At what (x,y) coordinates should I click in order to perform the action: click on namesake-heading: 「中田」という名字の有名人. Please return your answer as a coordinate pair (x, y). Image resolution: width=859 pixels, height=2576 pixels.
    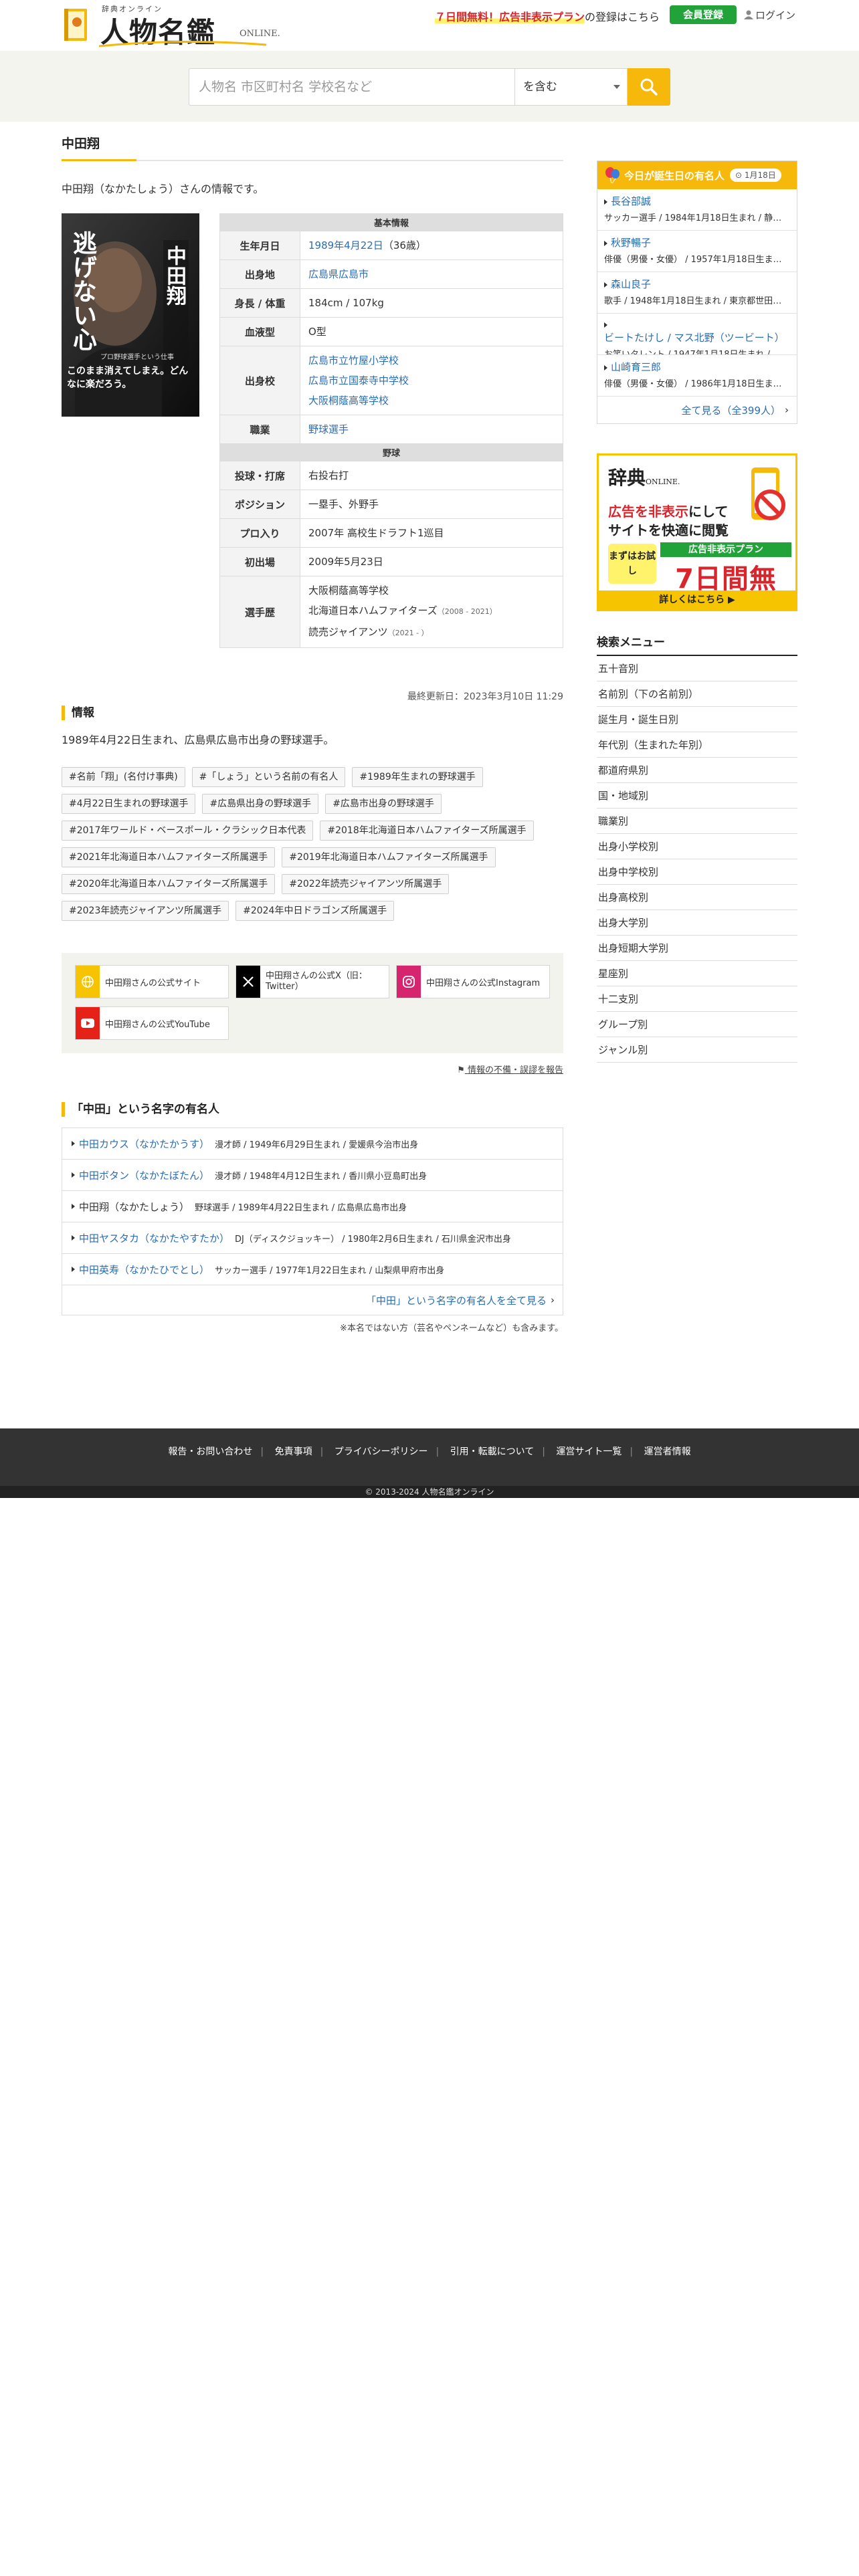
    Looking at the image, I should click on (312, 1109).